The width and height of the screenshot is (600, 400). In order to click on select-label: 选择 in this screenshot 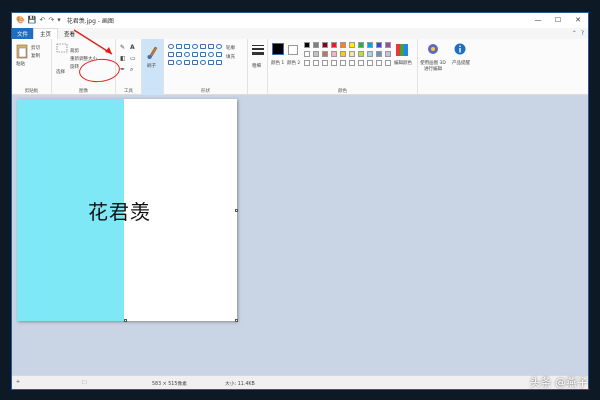, I will do `click(60, 72)`.